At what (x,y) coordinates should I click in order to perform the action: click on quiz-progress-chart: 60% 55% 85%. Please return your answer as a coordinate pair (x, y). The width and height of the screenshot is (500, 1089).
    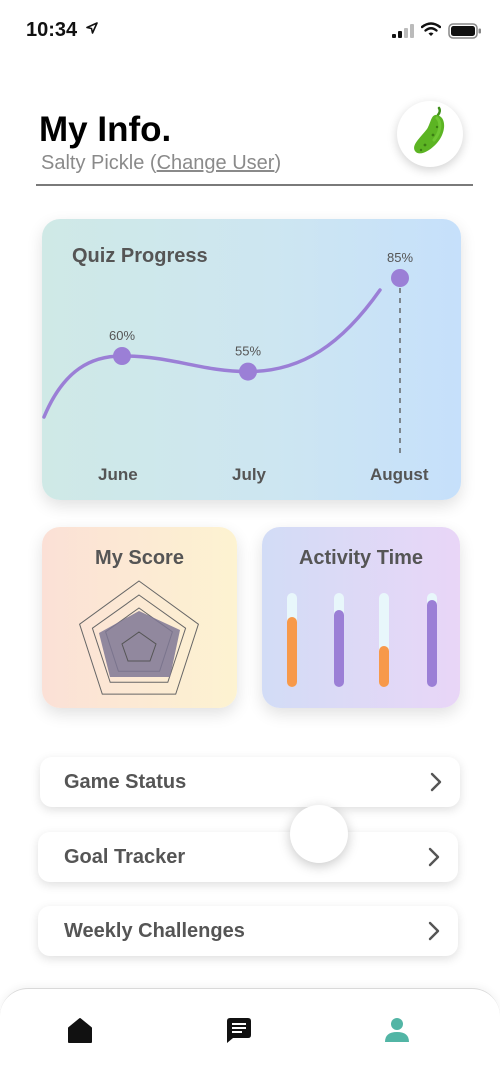
    Looking at the image, I should click on (227, 352).